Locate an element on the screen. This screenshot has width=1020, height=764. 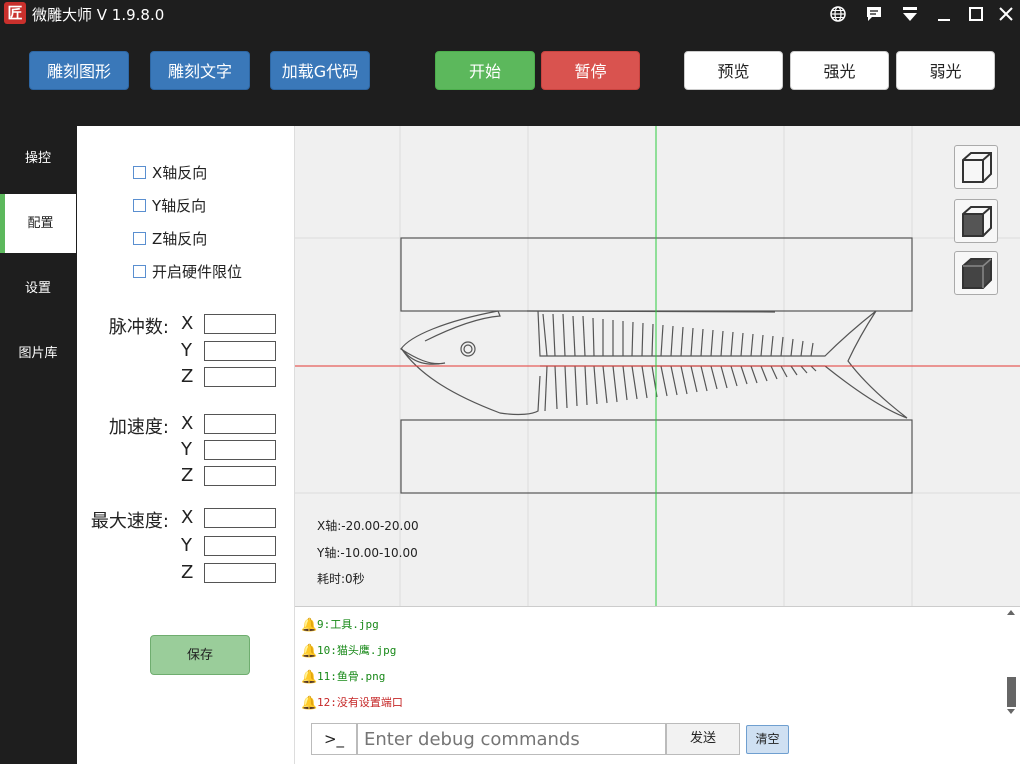
view-wireframe-button is located at coordinates (976, 167).